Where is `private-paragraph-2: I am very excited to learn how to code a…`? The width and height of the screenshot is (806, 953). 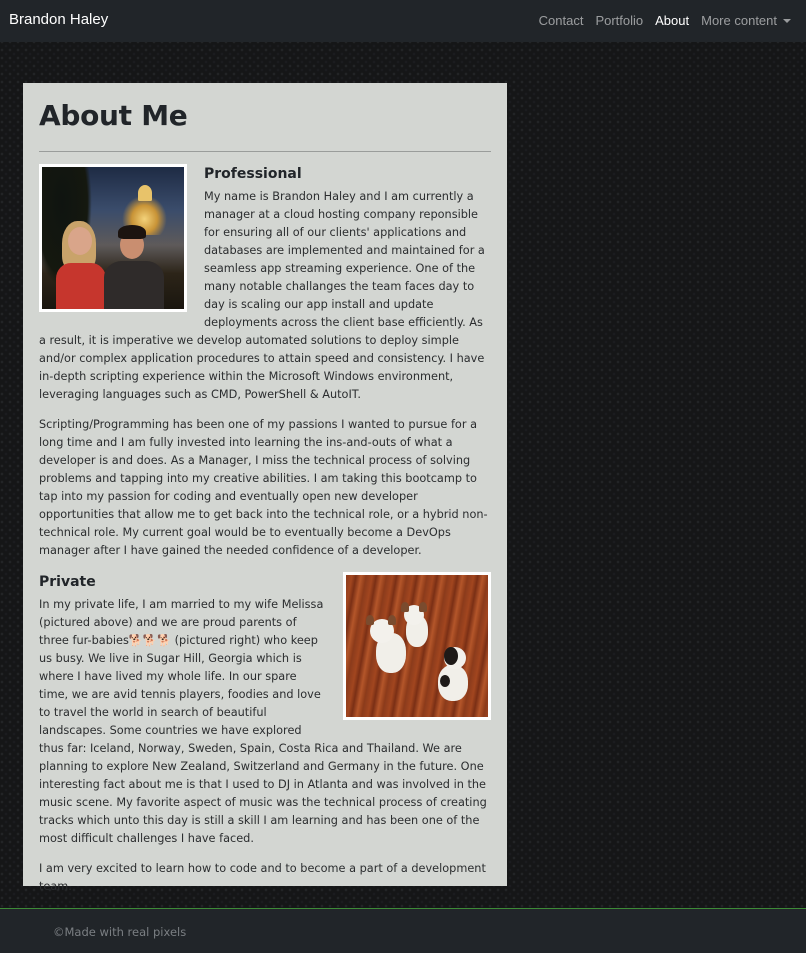 private-paragraph-2: I am very excited to learn how to code a… is located at coordinates (262, 877).